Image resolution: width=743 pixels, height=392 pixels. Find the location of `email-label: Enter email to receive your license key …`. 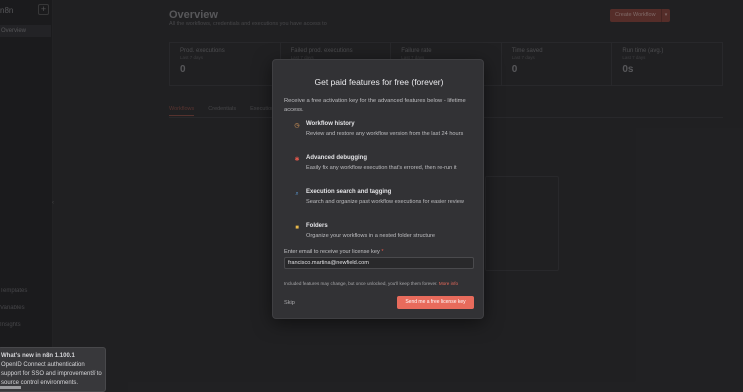

email-label: Enter email to receive your license key … is located at coordinates (334, 252).